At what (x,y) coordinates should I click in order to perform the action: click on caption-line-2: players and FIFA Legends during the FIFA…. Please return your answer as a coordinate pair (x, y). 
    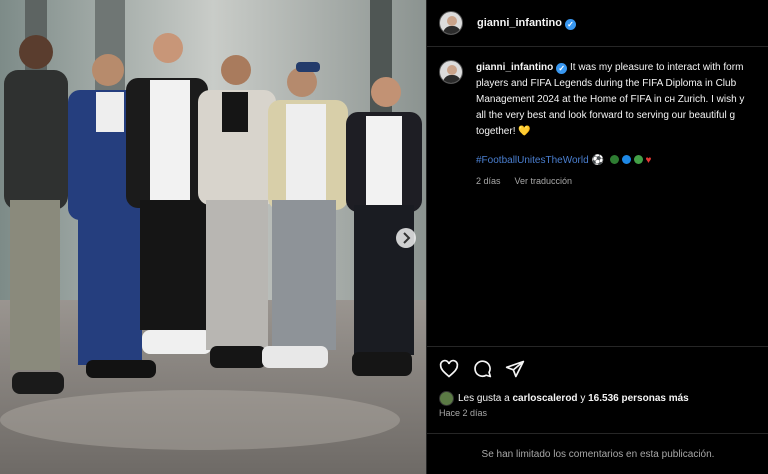
    Looking at the image, I should click on (606, 83).